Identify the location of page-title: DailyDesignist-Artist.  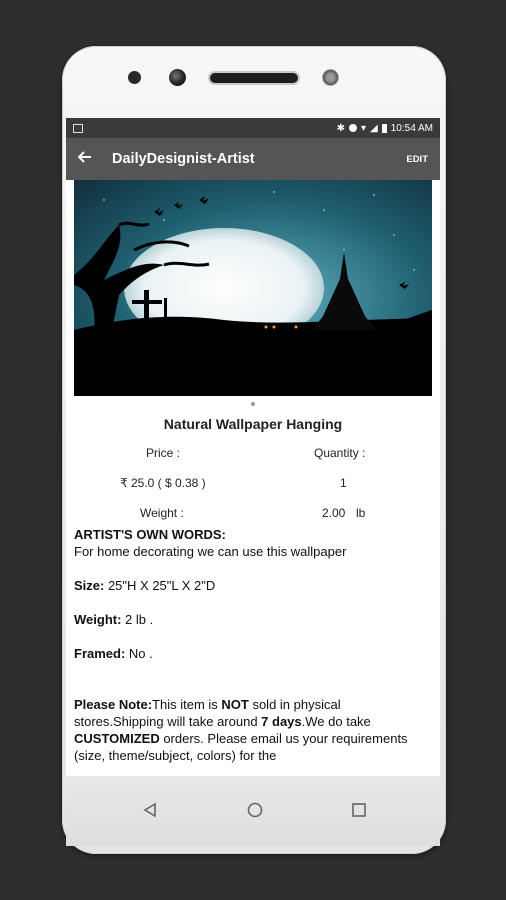
(183, 159).